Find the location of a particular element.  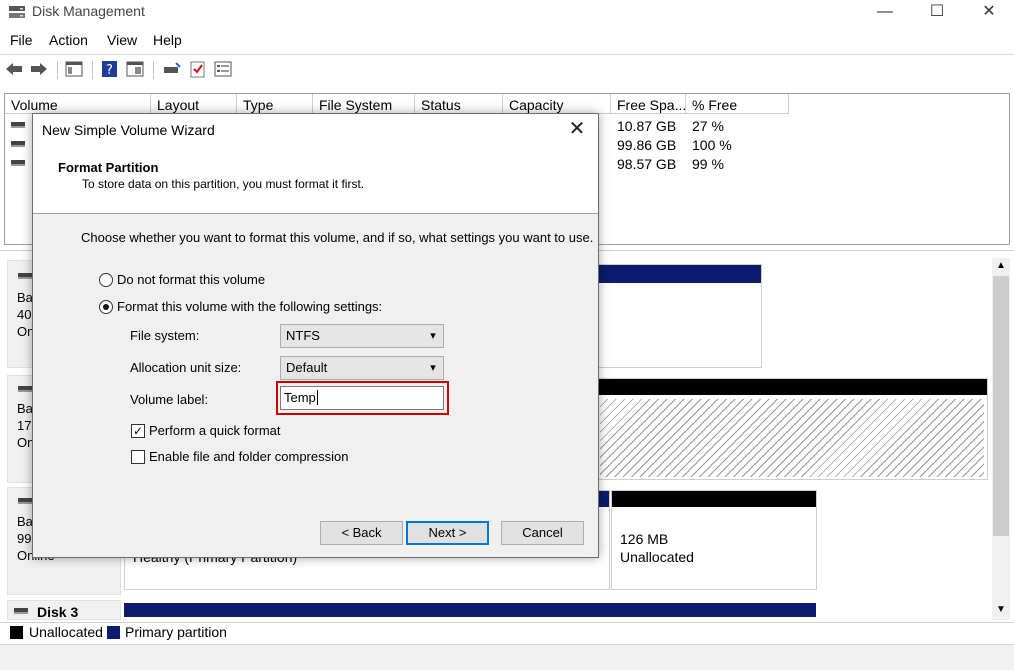

percent-free-cell: 27 % is located at coordinates (708, 126).